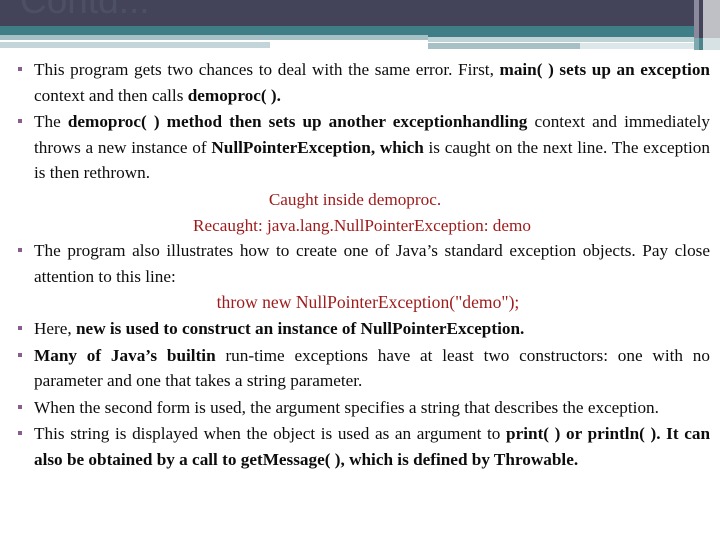 The width and height of the screenshot is (720, 540). Describe the element at coordinates (504, 46) in the screenshot. I see `header-pale-band-d` at that location.